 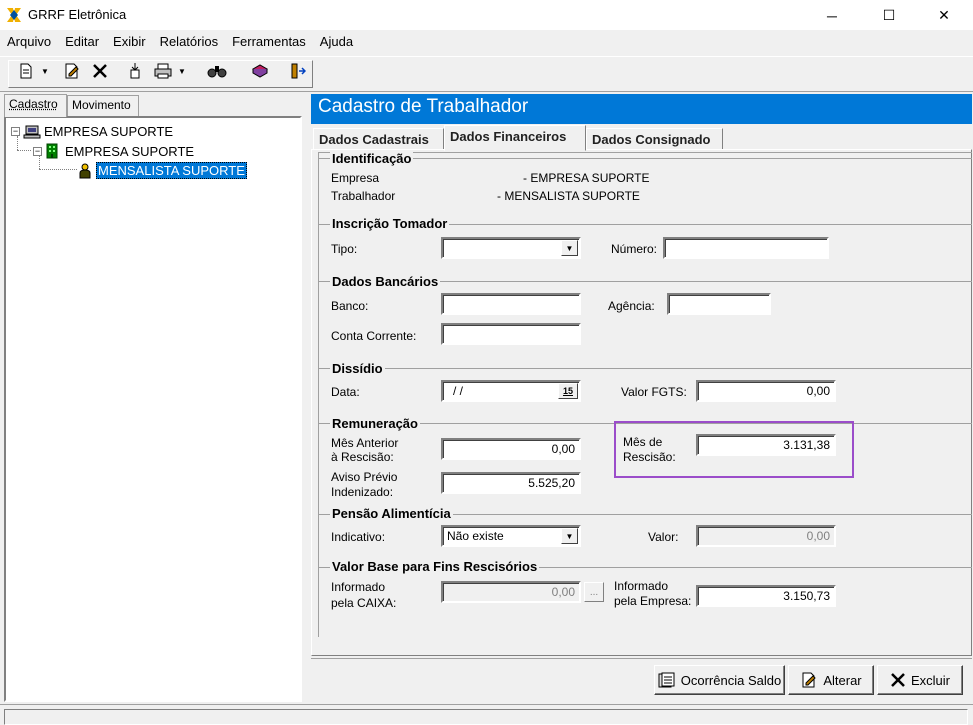 I want to click on numero-field, so click(x=746, y=248).